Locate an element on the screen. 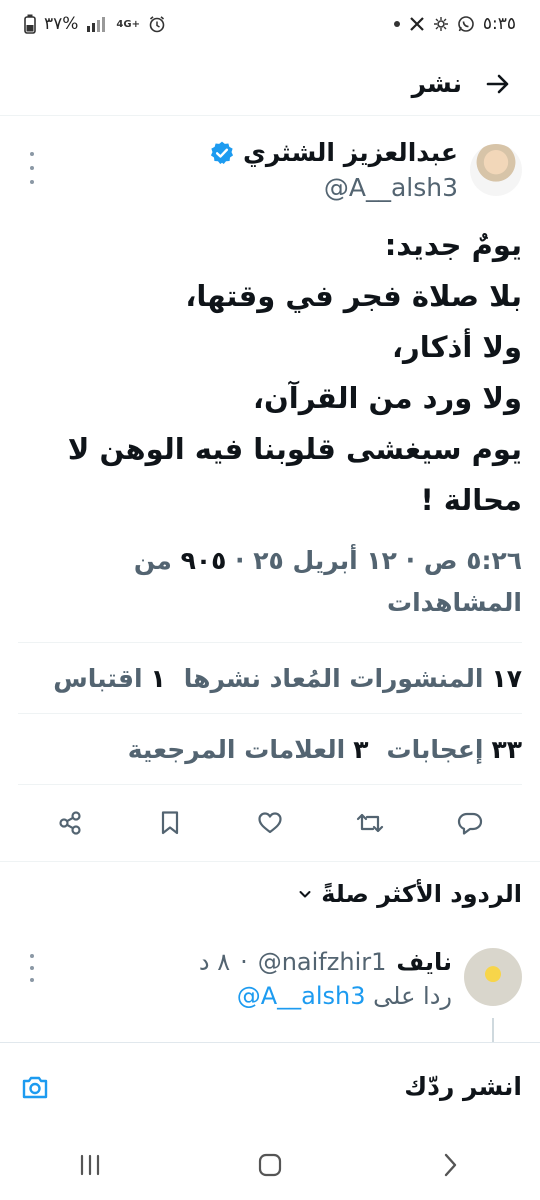  camera-button is located at coordinates (35, 1087).